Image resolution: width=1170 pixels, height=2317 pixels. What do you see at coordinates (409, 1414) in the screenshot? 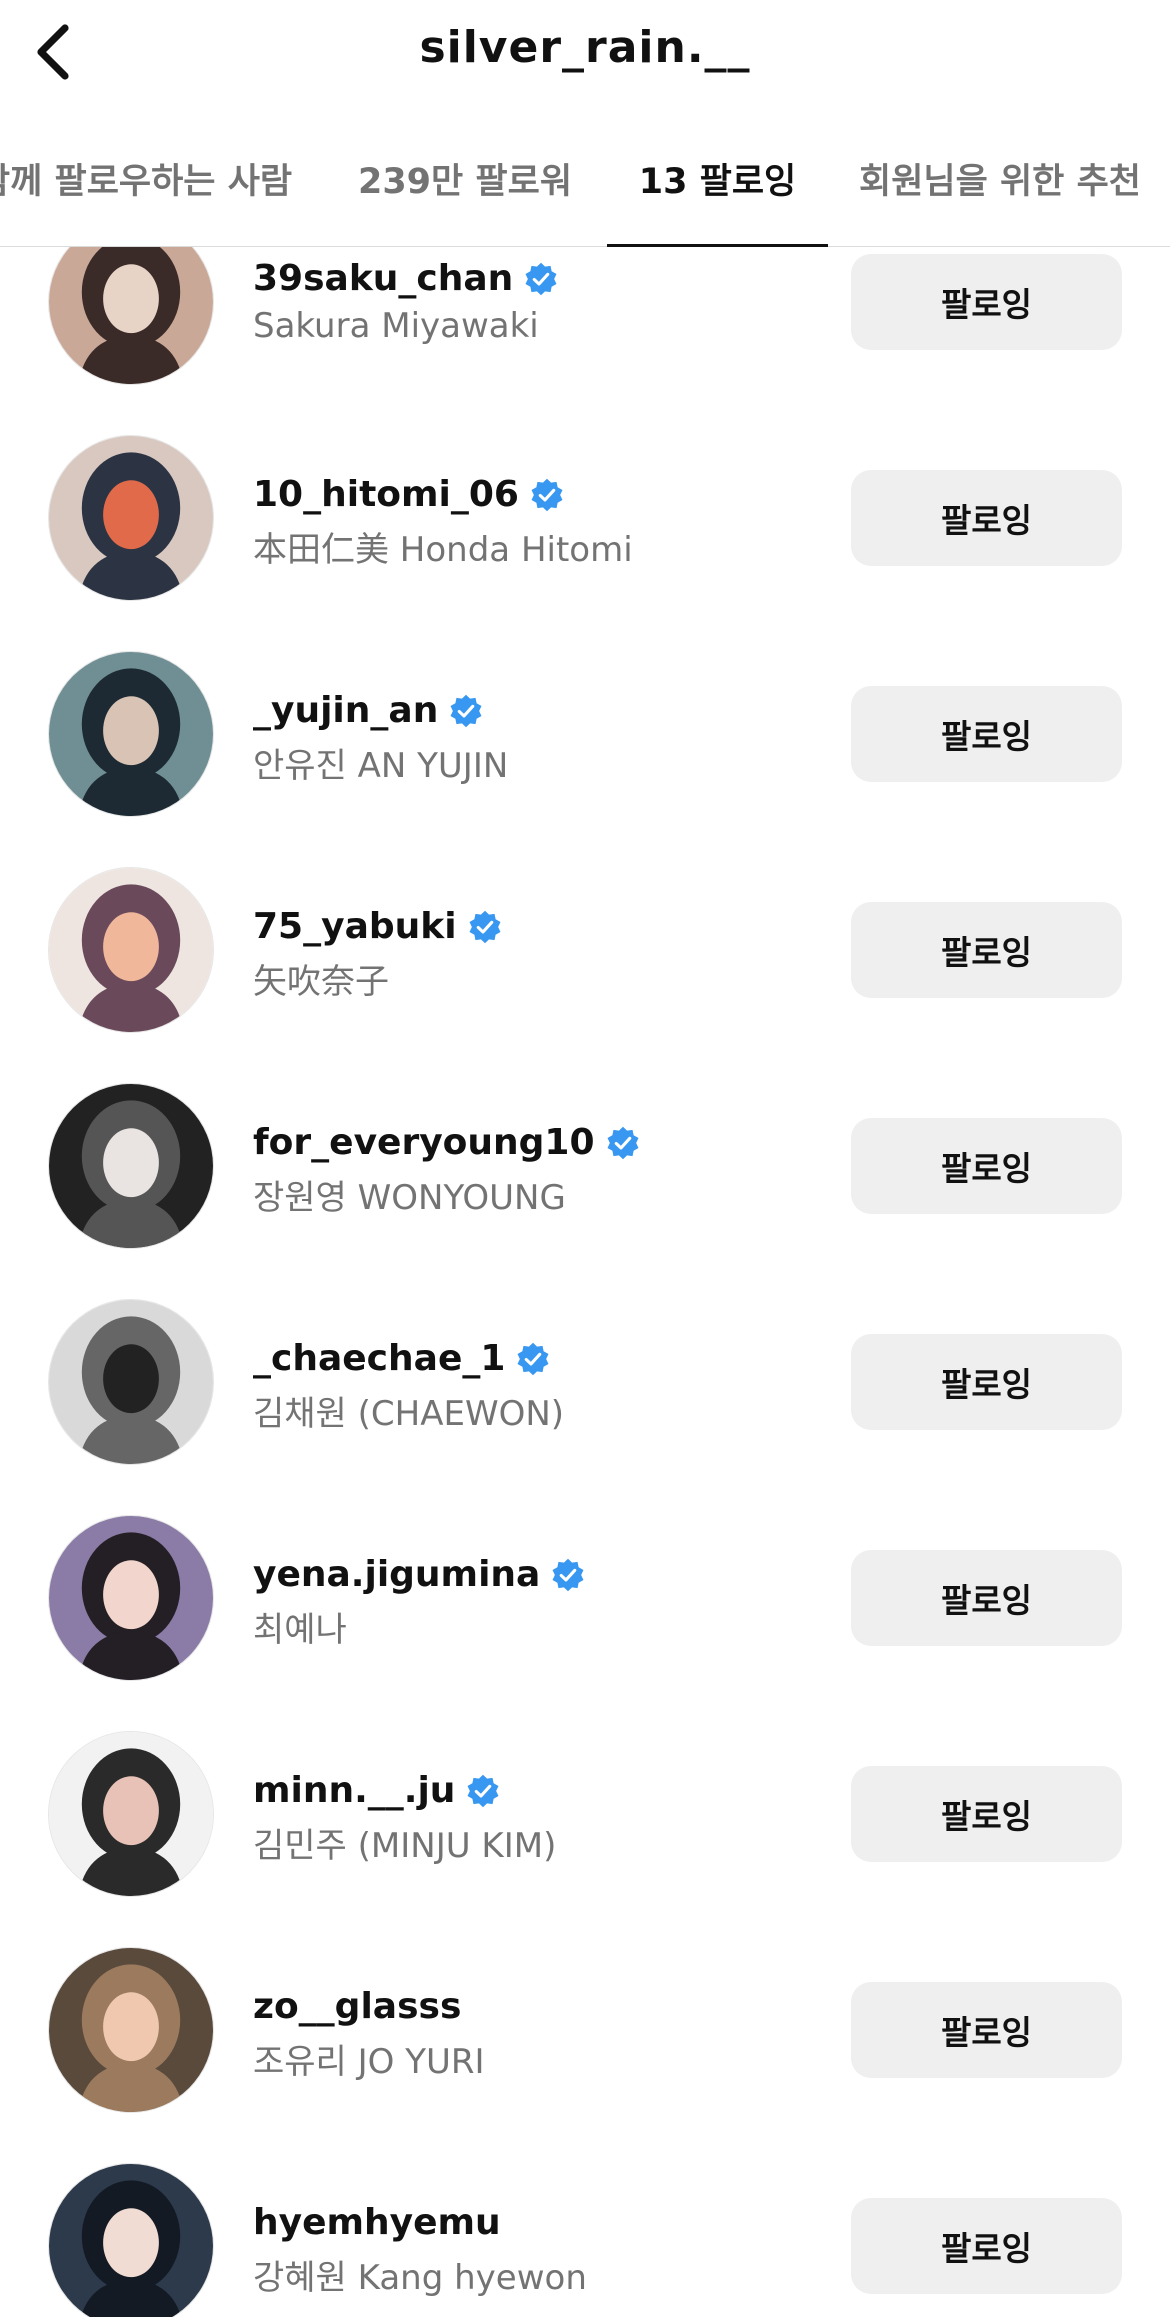
I see `full-name: 김채원 (CHAEWON)` at bounding box center [409, 1414].